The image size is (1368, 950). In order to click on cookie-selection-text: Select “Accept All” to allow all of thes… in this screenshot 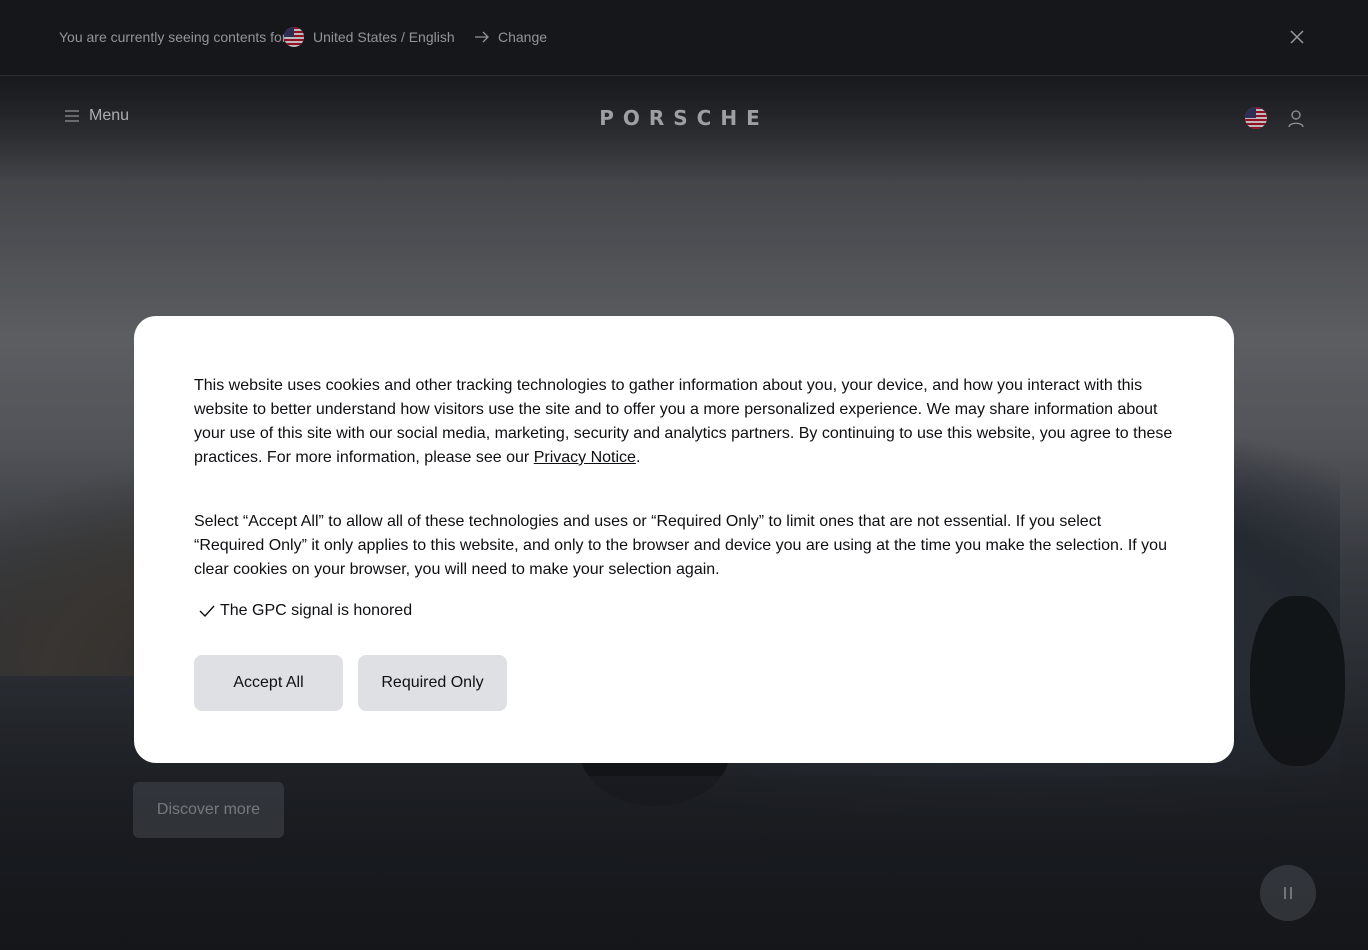, I will do `click(680, 545)`.